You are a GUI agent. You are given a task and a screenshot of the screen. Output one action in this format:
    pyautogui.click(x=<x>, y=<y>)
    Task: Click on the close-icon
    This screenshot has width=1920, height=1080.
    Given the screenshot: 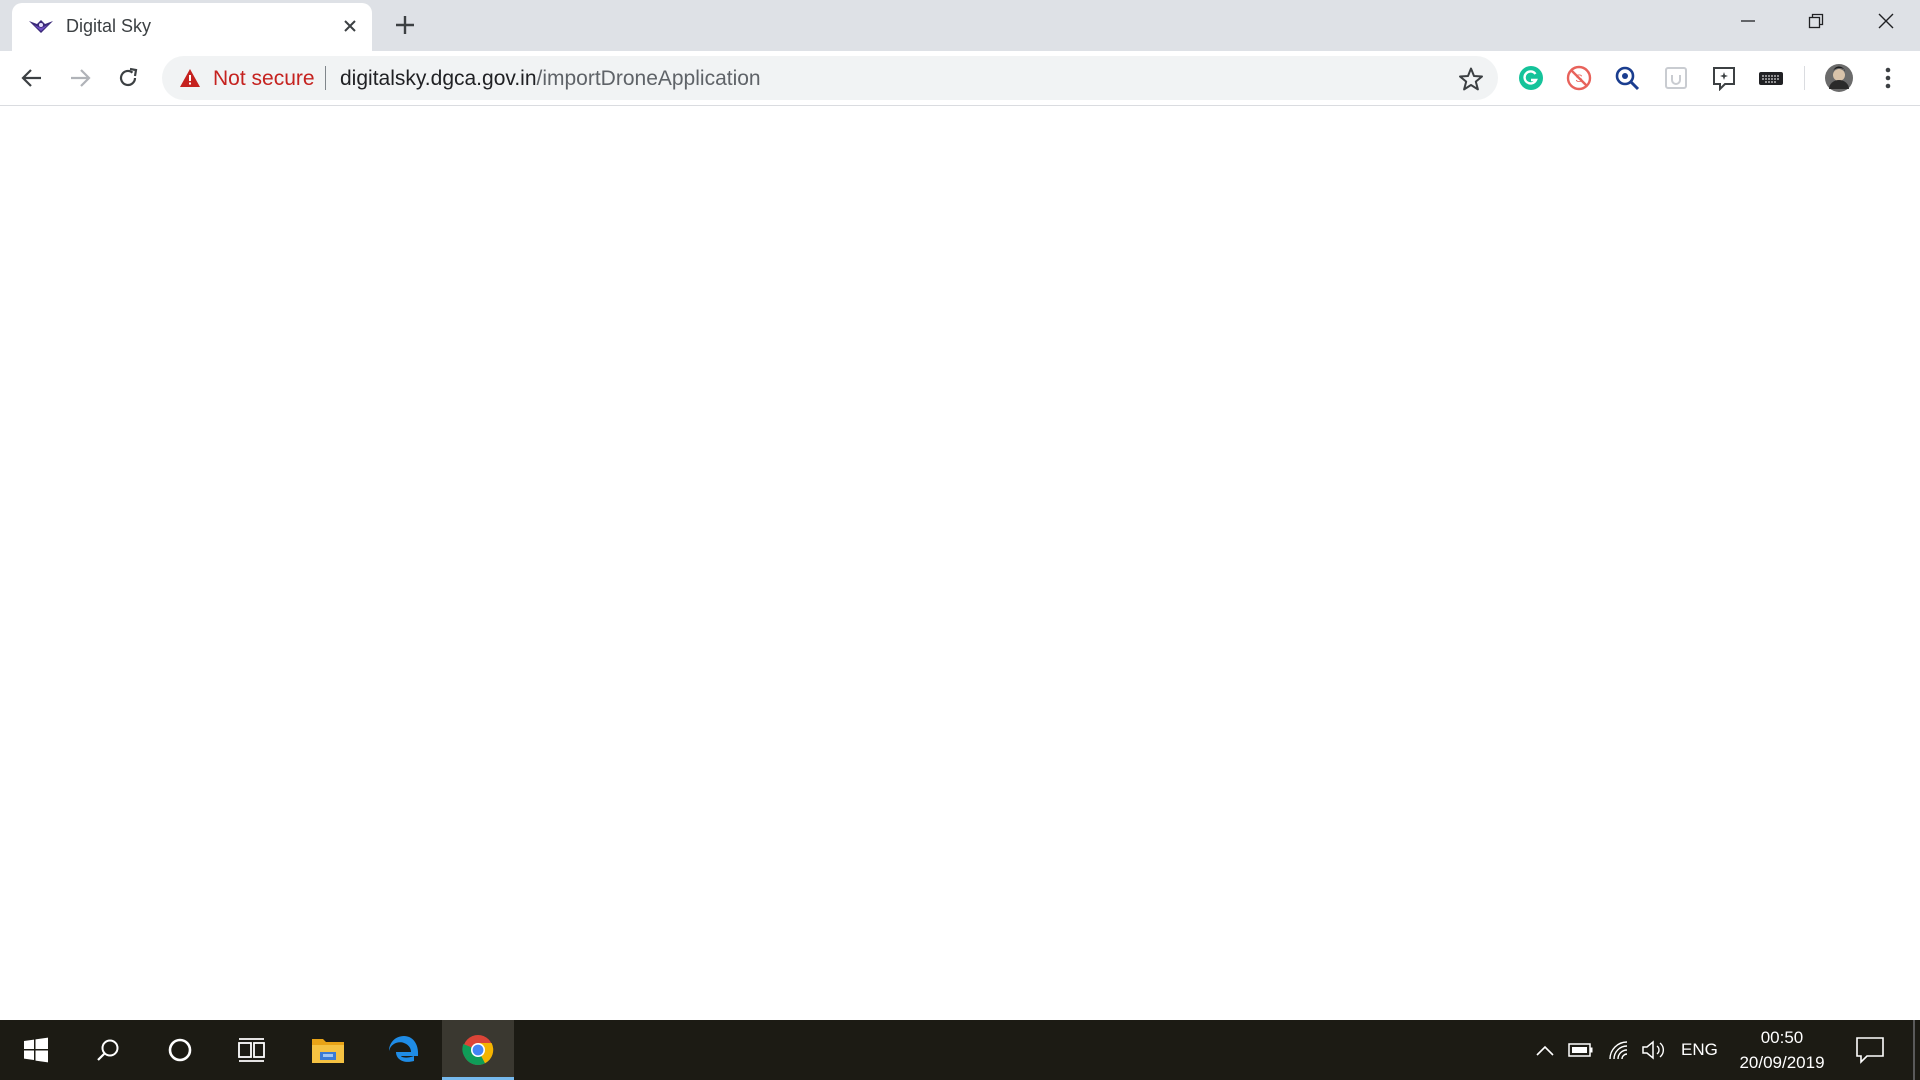 What is the action you would take?
    pyautogui.click(x=1886, y=21)
    